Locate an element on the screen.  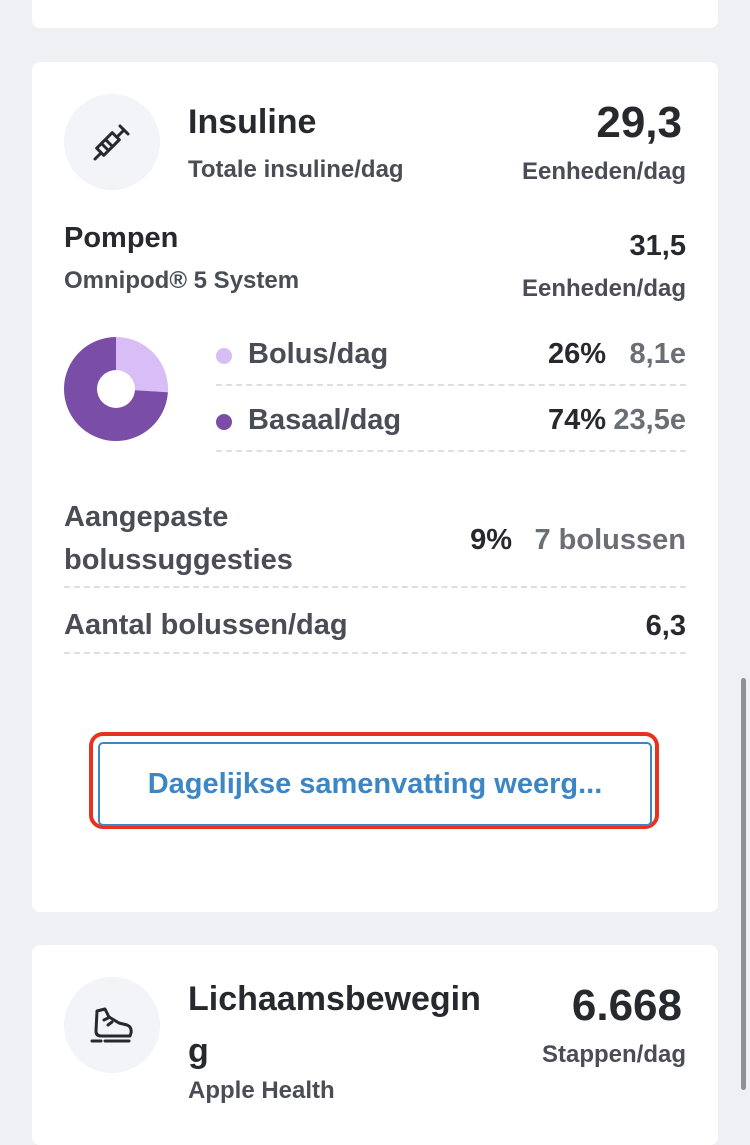
insulin-subtitle: Totale insuline/dag is located at coordinates (296, 169).